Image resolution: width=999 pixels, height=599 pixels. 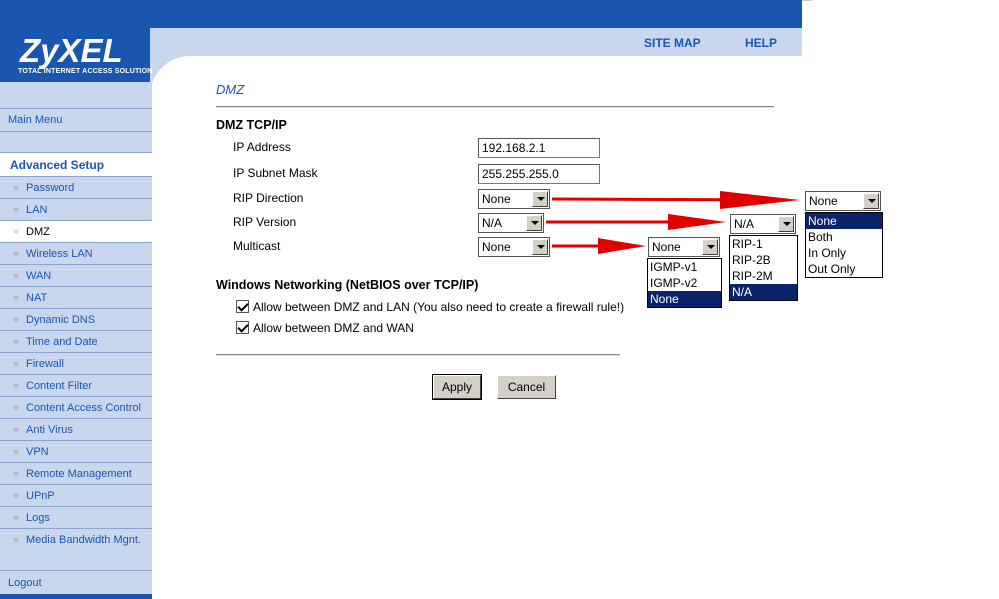 I want to click on sidebar-item-label: UPnP, so click(x=40, y=495).